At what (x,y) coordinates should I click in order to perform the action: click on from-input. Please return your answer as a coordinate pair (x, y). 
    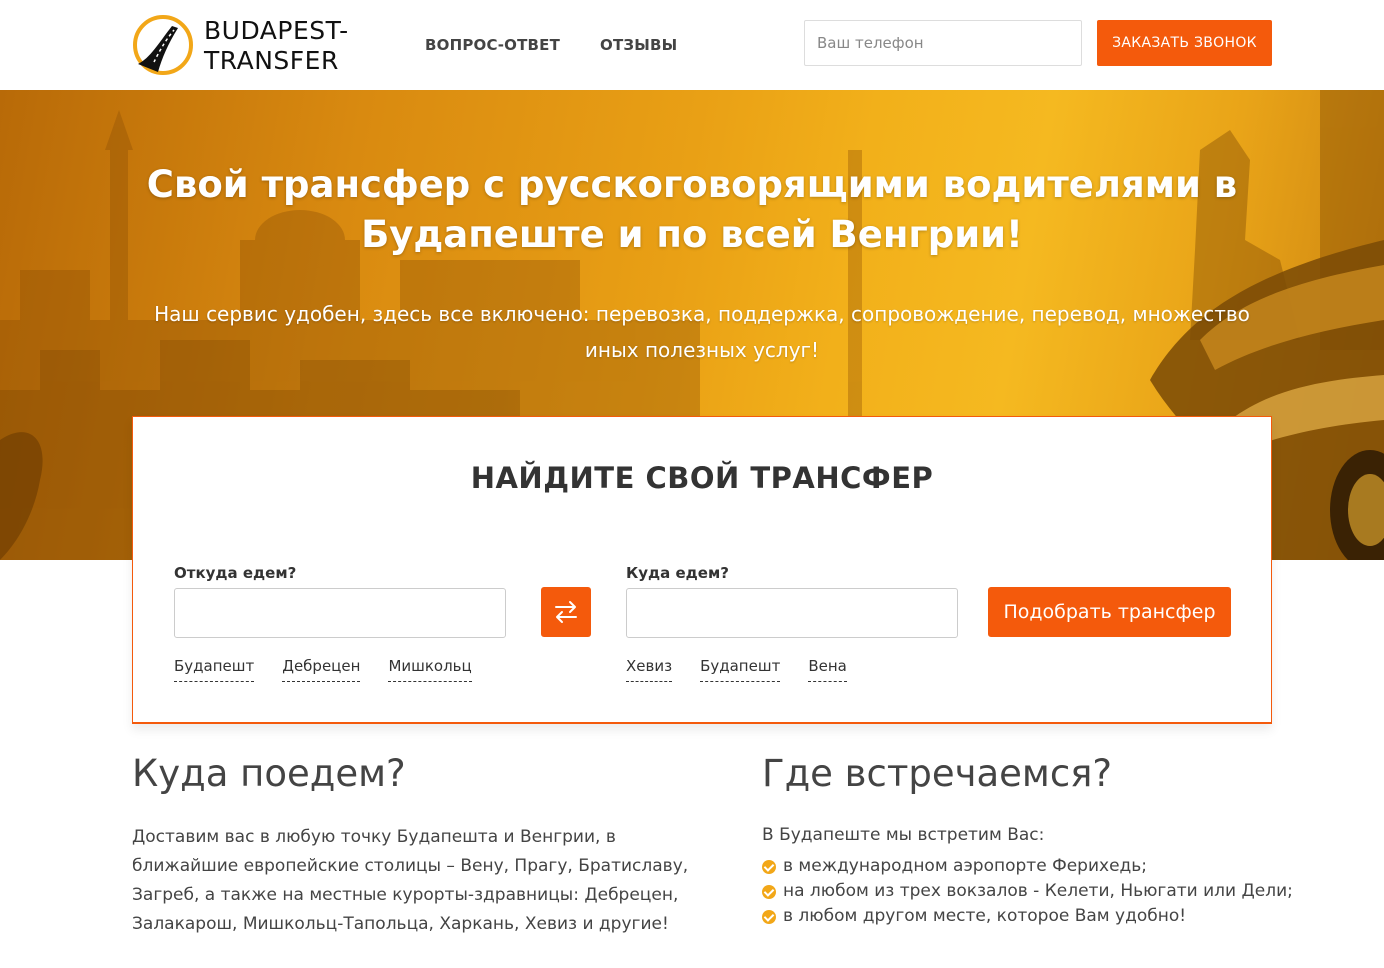
    Looking at the image, I should click on (340, 613).